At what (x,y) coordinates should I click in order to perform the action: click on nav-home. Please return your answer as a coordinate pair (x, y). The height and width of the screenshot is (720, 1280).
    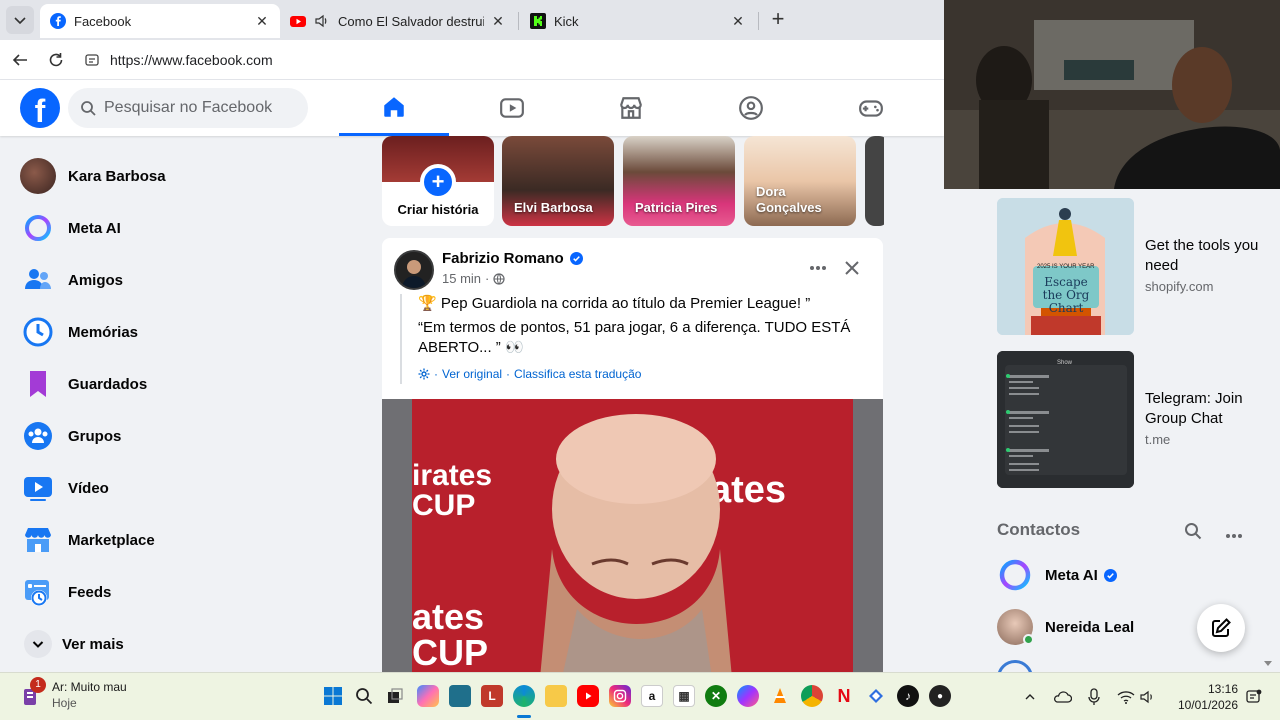
    Looking at the image, I should click on (394, 108).